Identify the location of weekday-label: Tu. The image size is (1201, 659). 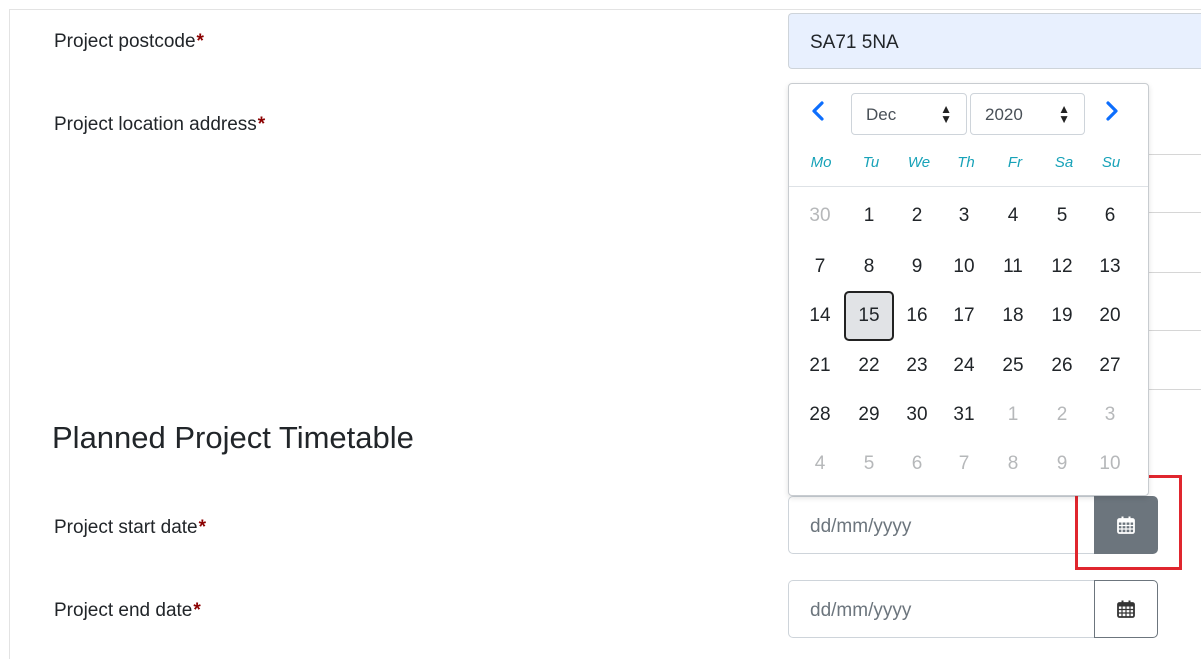
(871, 162).